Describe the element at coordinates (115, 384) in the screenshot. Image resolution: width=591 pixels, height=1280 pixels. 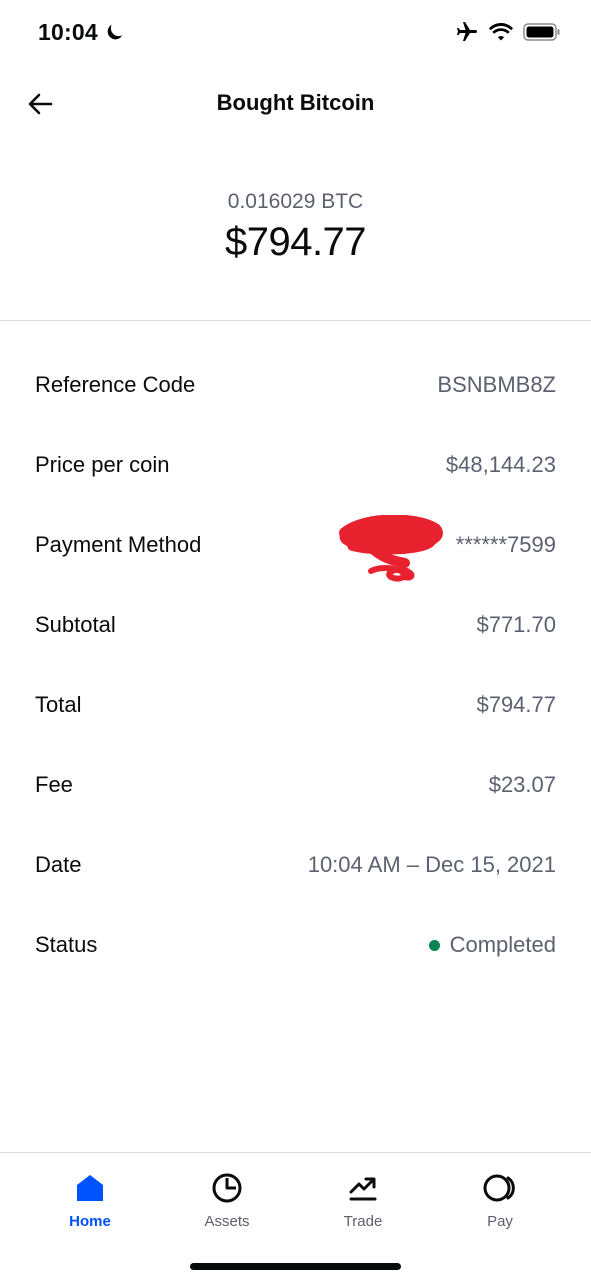
I see `detail-label: Reference Code` at that location.